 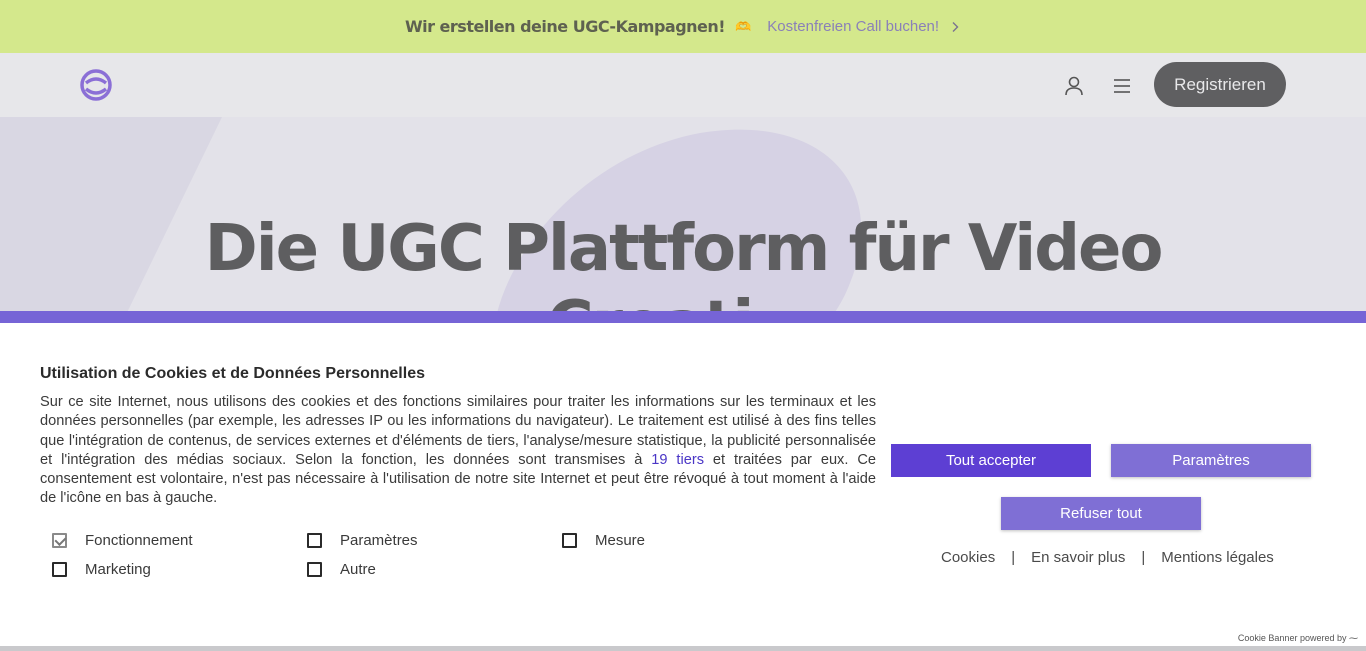 I want to click on logo-icon, so click(x=96, y=85).